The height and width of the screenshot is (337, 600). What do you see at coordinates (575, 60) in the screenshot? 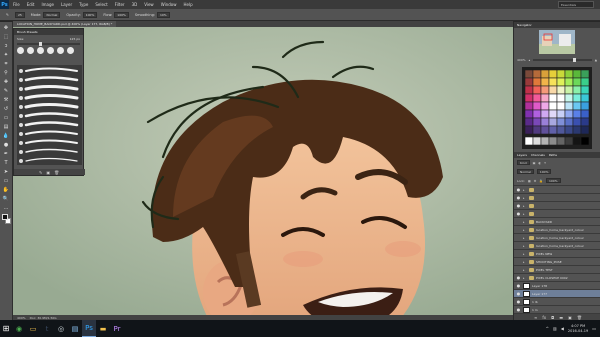
I see `navigator-zoom-knob` at bounding box center [575, 60].